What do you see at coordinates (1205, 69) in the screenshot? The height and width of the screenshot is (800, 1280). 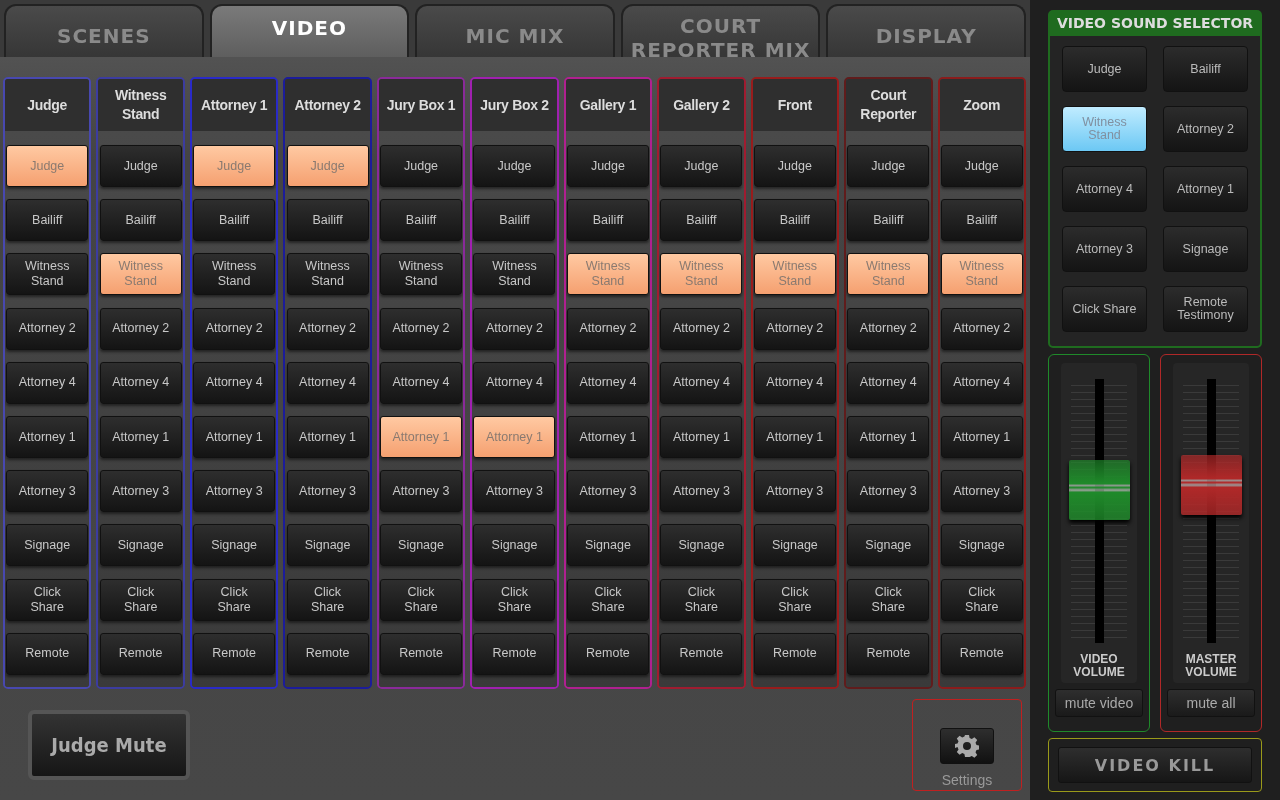 I see `sound-source-button: Bailiff` at bounding box center [1205, 69].